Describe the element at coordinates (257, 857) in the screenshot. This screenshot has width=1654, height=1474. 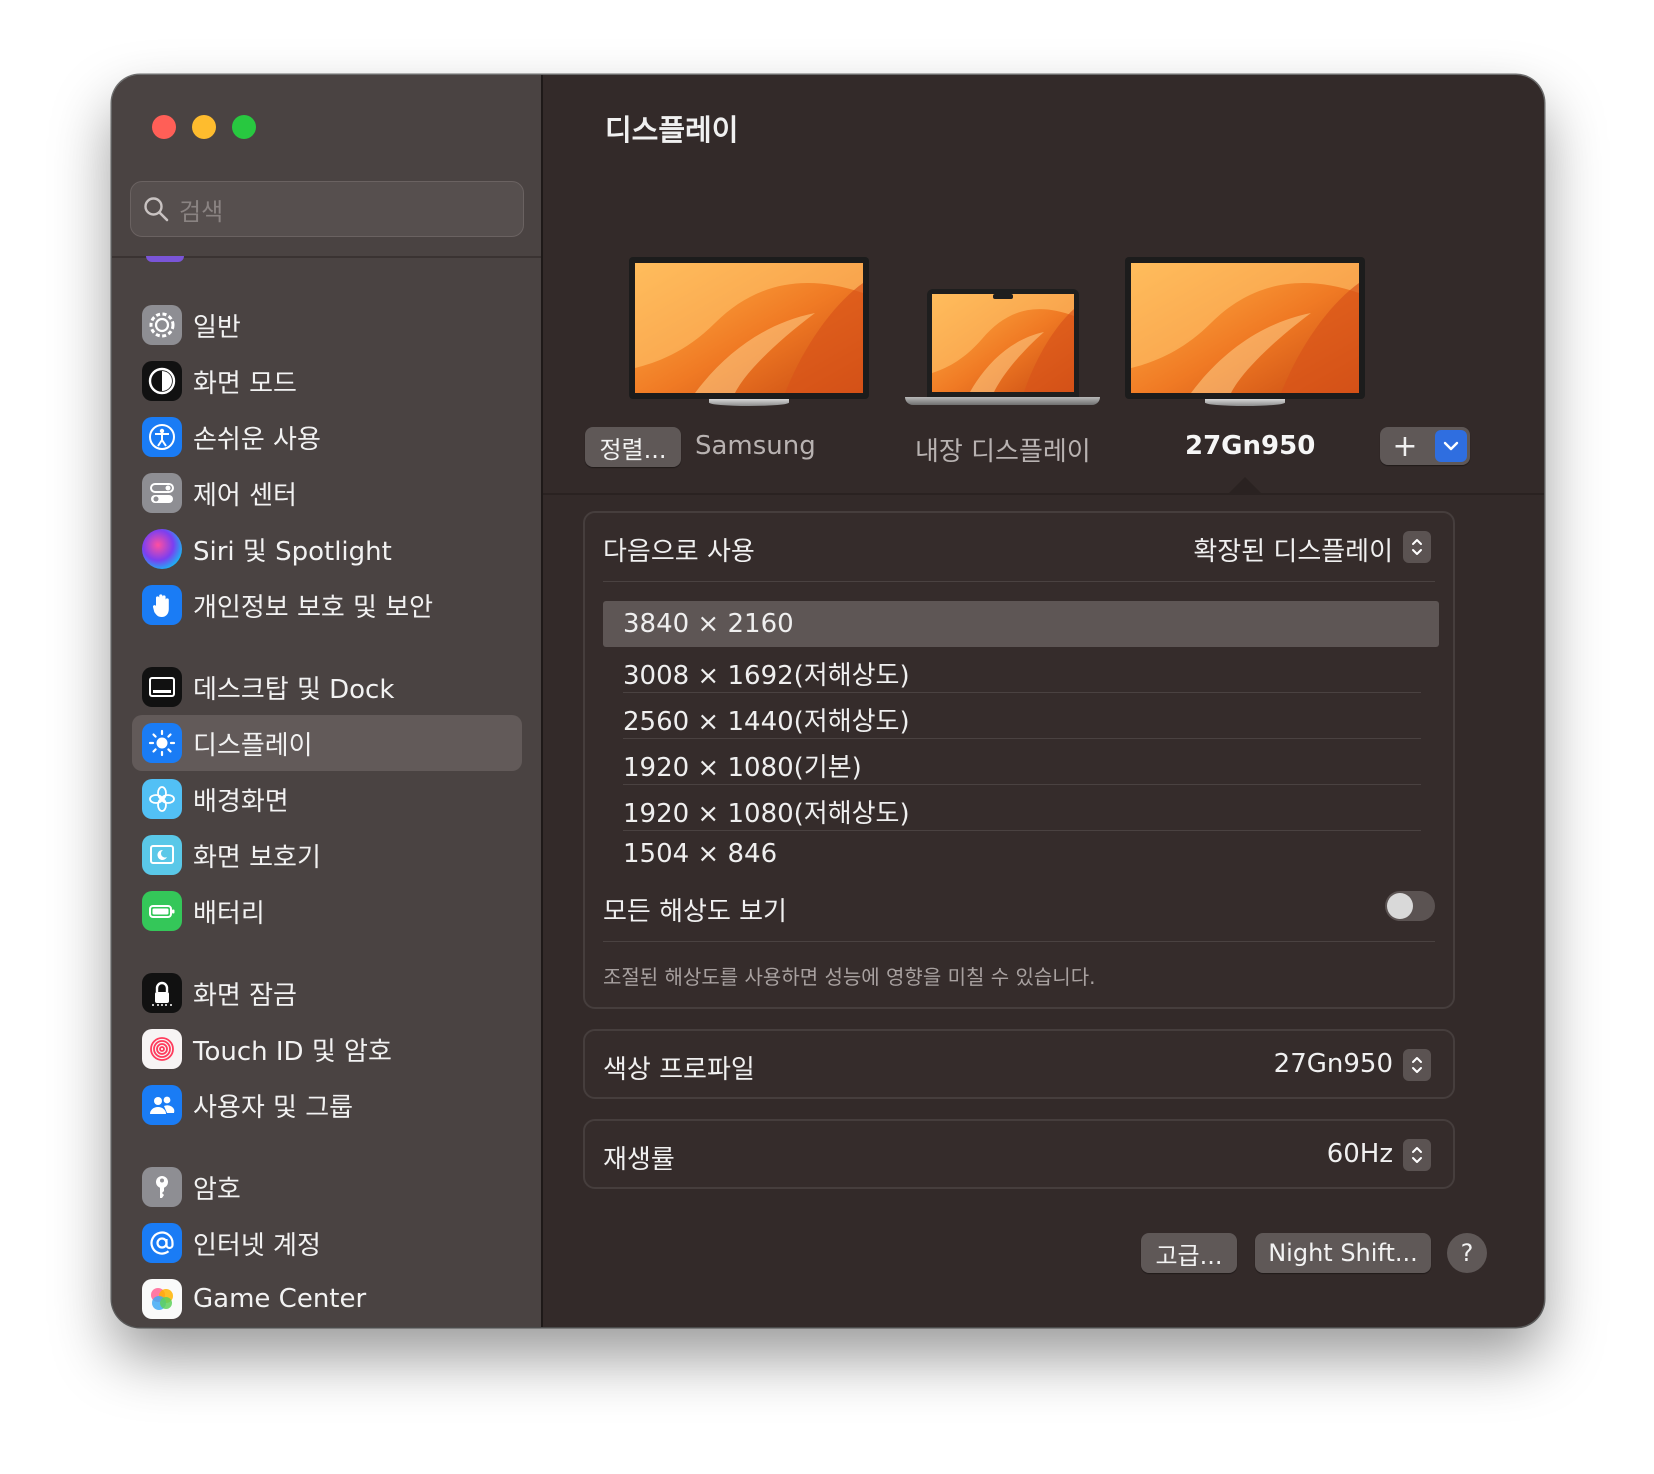
I see `sidebar-item-label: 화면 보호기` at that location.